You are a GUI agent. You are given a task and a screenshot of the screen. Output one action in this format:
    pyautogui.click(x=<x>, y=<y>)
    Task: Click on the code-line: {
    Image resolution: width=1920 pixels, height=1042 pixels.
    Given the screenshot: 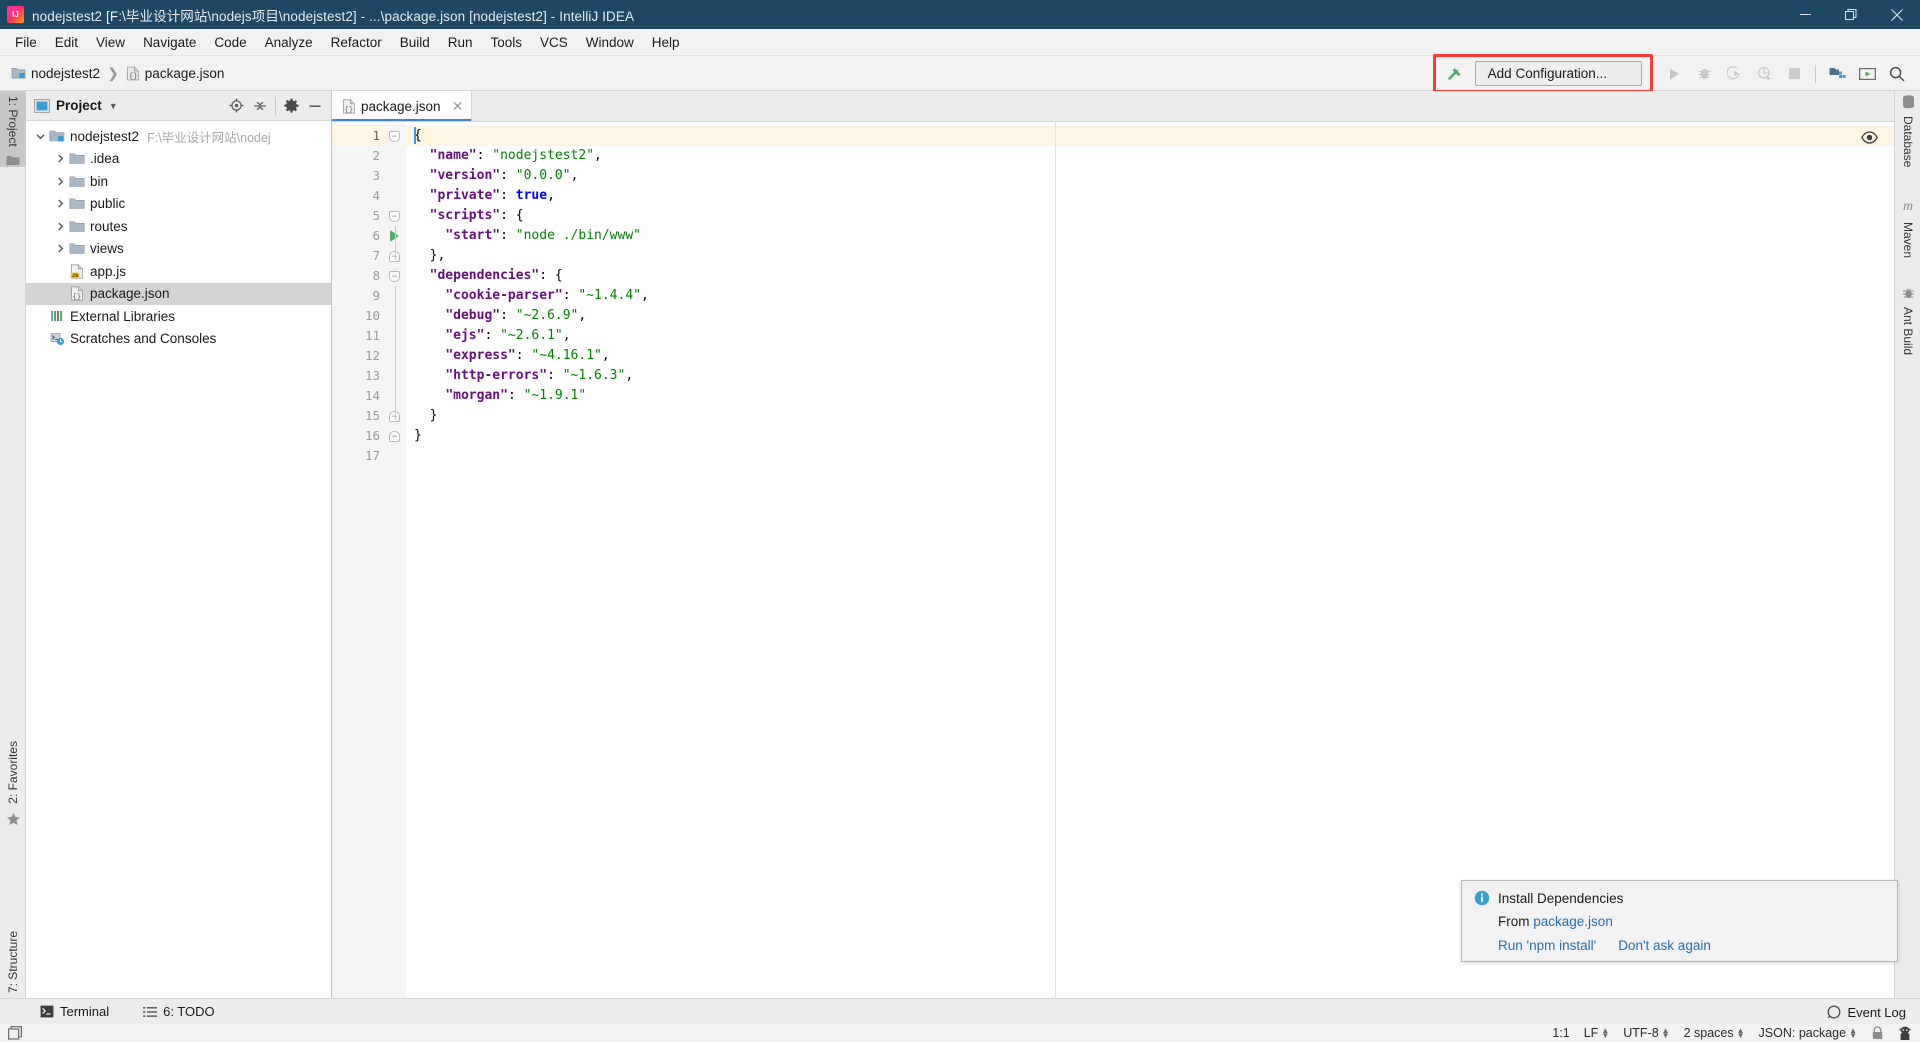 What is the action you would take?
    pyautogui.click(x=1150, y=136)
    